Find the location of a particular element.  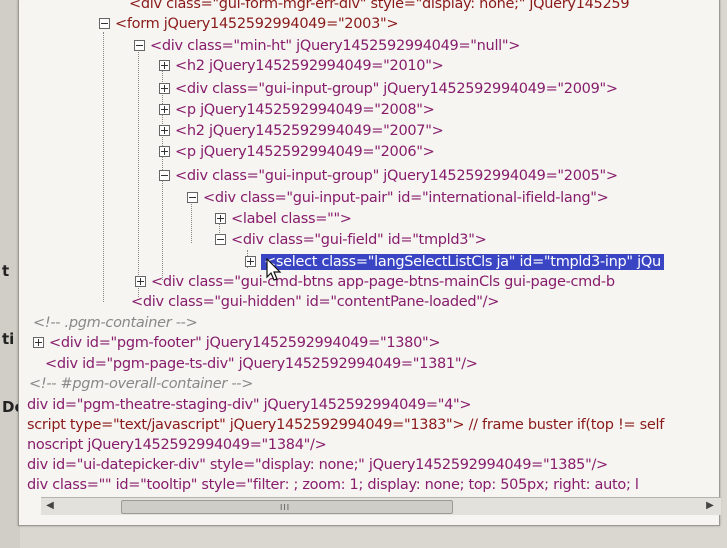

tree-node-p: <p jQuery1452592994049="2006"> is located at coordinates (297, 152).